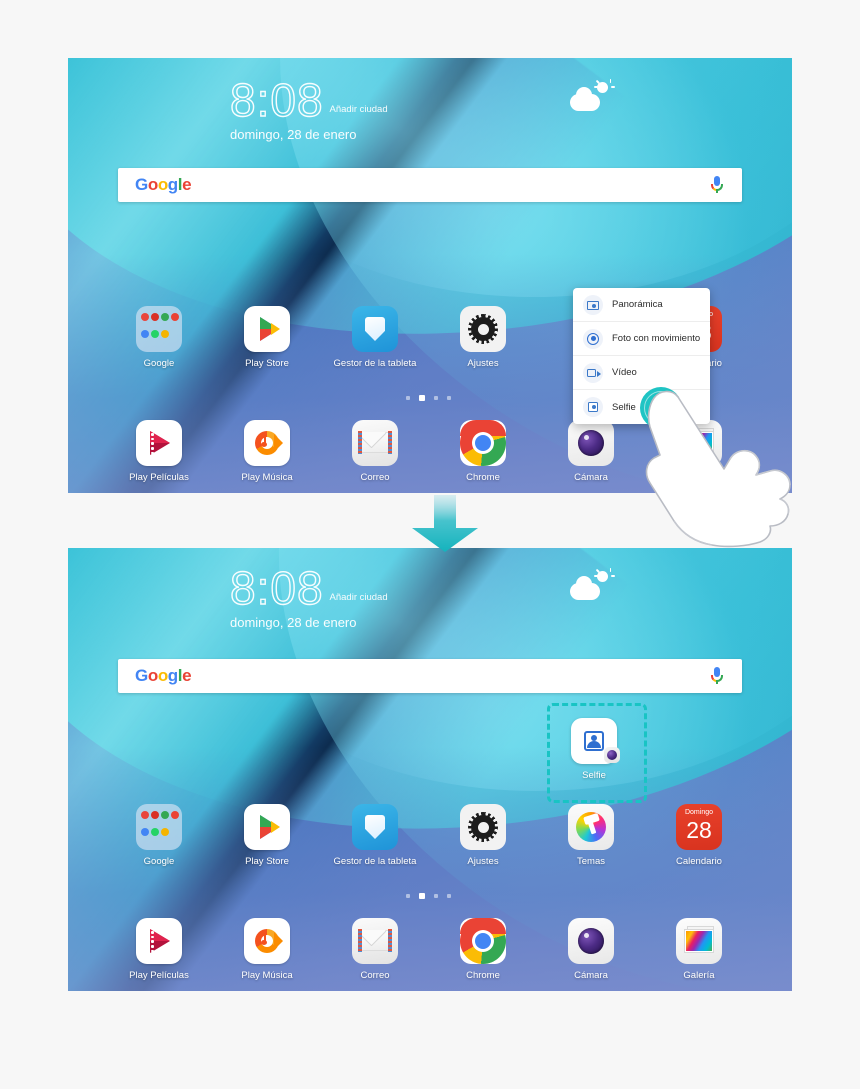 The image size is (860, 1089). What do you see at coordinates (656, 338) in the screenshot?
I see `menu-item-label: Foto con movimiento` at bounding box center [656, 338].